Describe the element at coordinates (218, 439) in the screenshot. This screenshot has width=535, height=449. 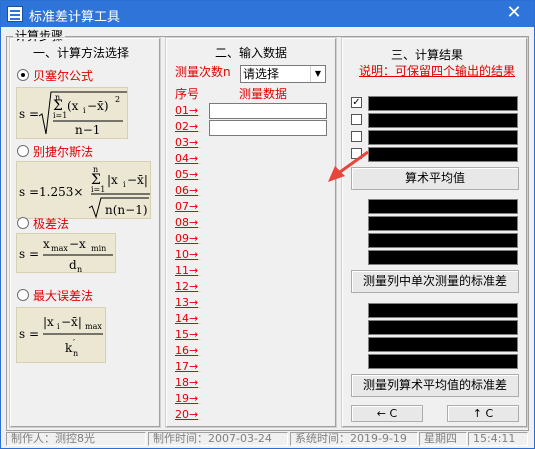
I see `status-made-time: 制作时间：2007-03-24` at that location.